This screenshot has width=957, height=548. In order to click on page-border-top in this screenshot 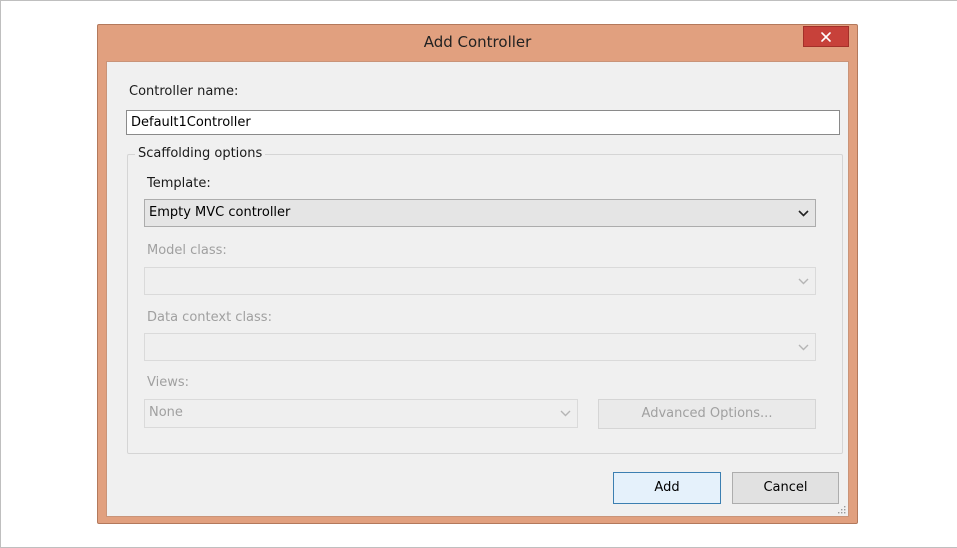, I will do `click(478, 0)`.